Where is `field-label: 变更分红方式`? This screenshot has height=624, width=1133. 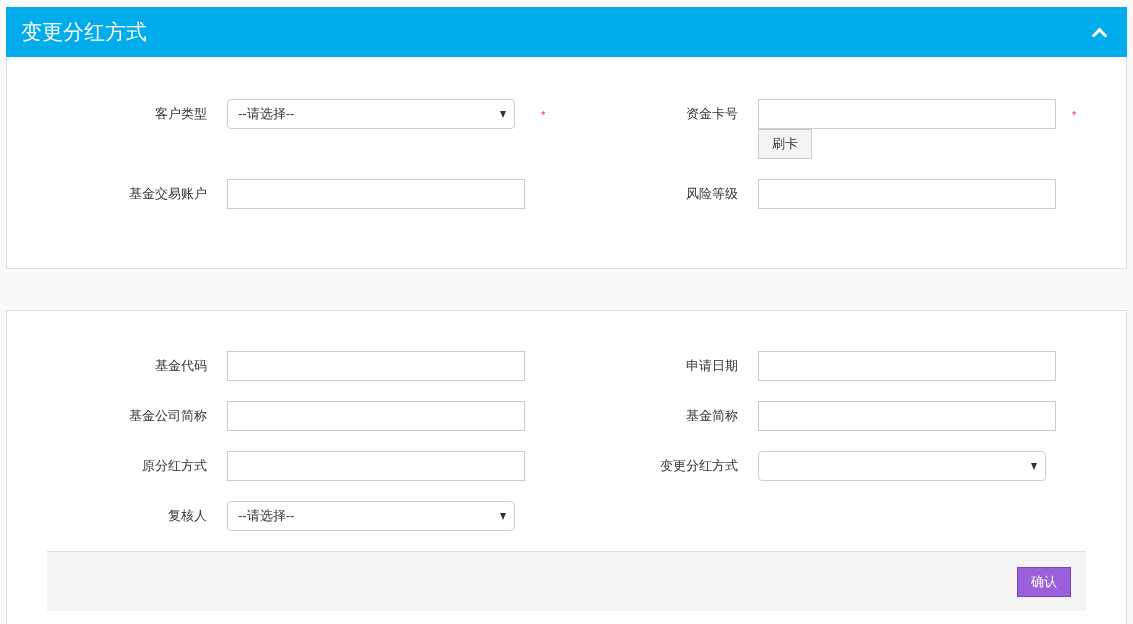 field-label: 变更分红方式 is located at coordinates (699, 466).